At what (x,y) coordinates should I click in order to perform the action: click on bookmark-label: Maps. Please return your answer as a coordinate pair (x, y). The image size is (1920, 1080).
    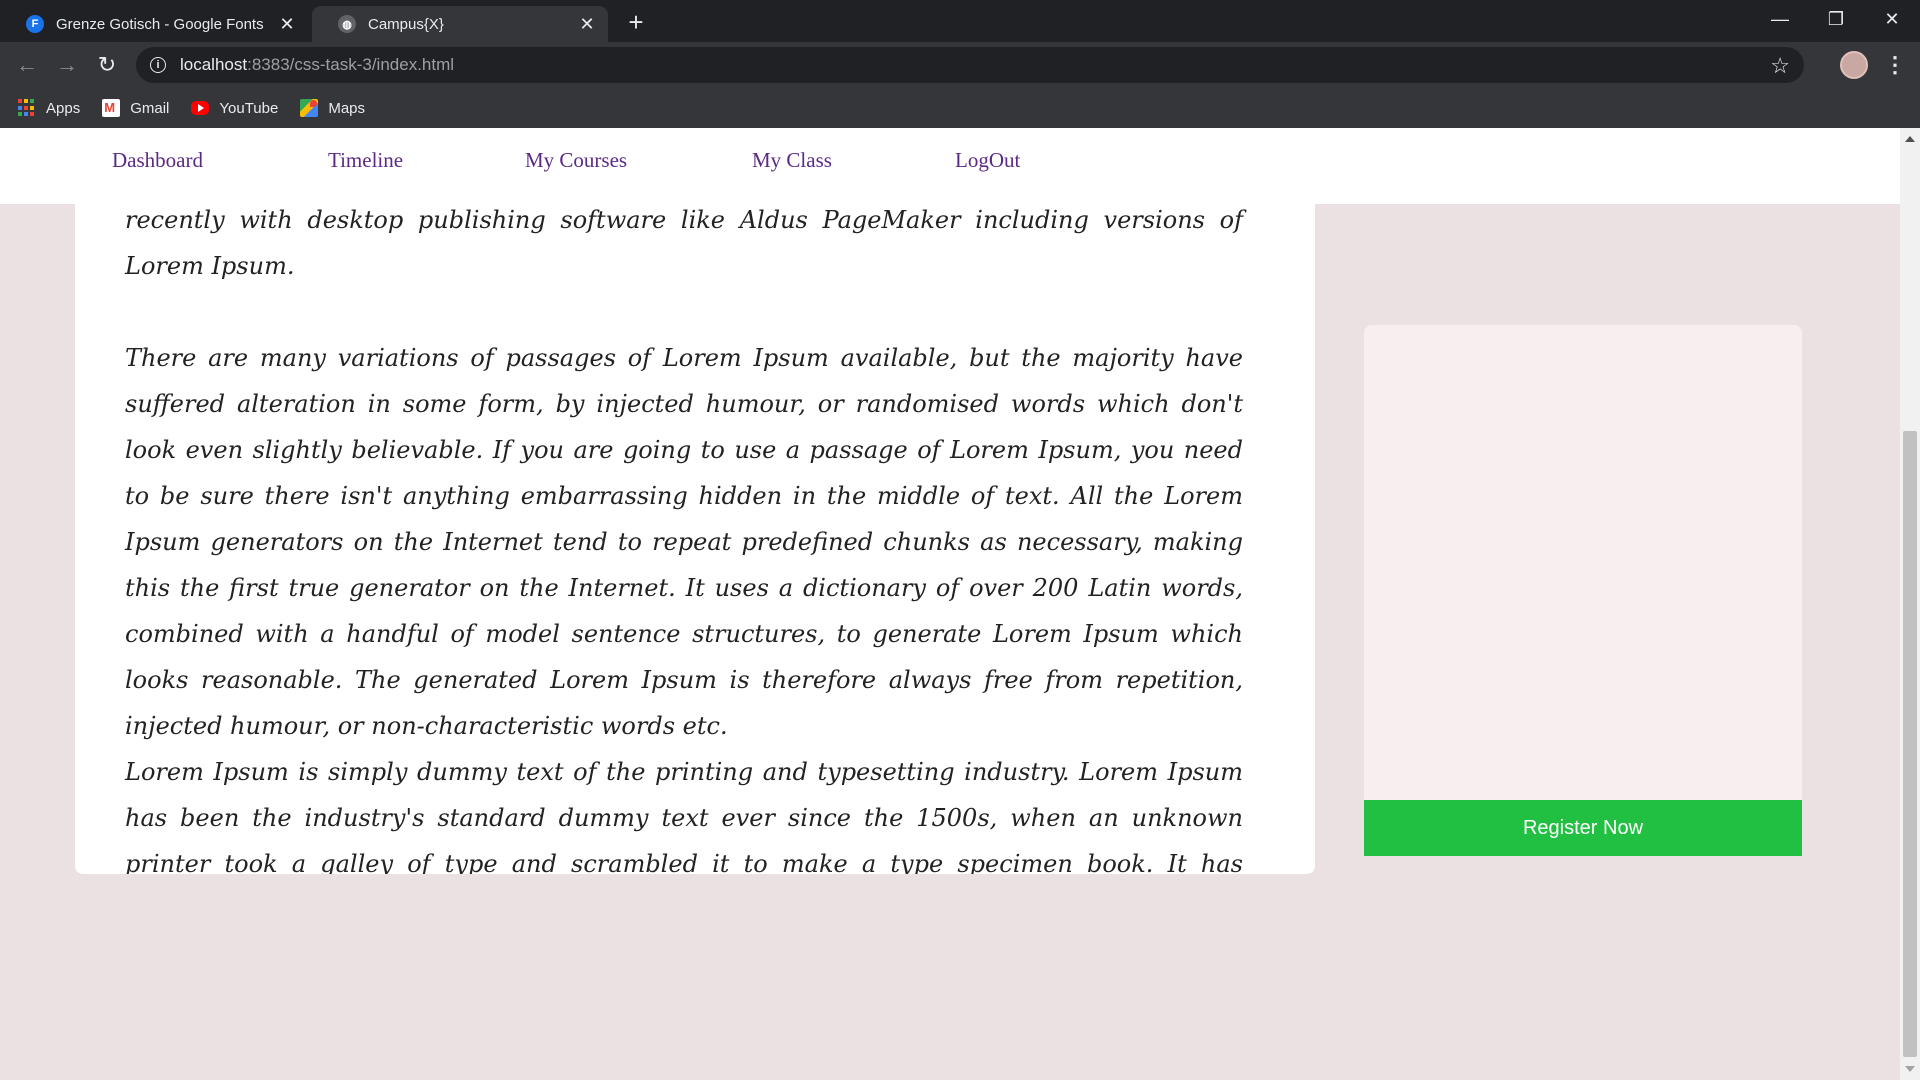
    Looking at the image, I should click on (347, 108).